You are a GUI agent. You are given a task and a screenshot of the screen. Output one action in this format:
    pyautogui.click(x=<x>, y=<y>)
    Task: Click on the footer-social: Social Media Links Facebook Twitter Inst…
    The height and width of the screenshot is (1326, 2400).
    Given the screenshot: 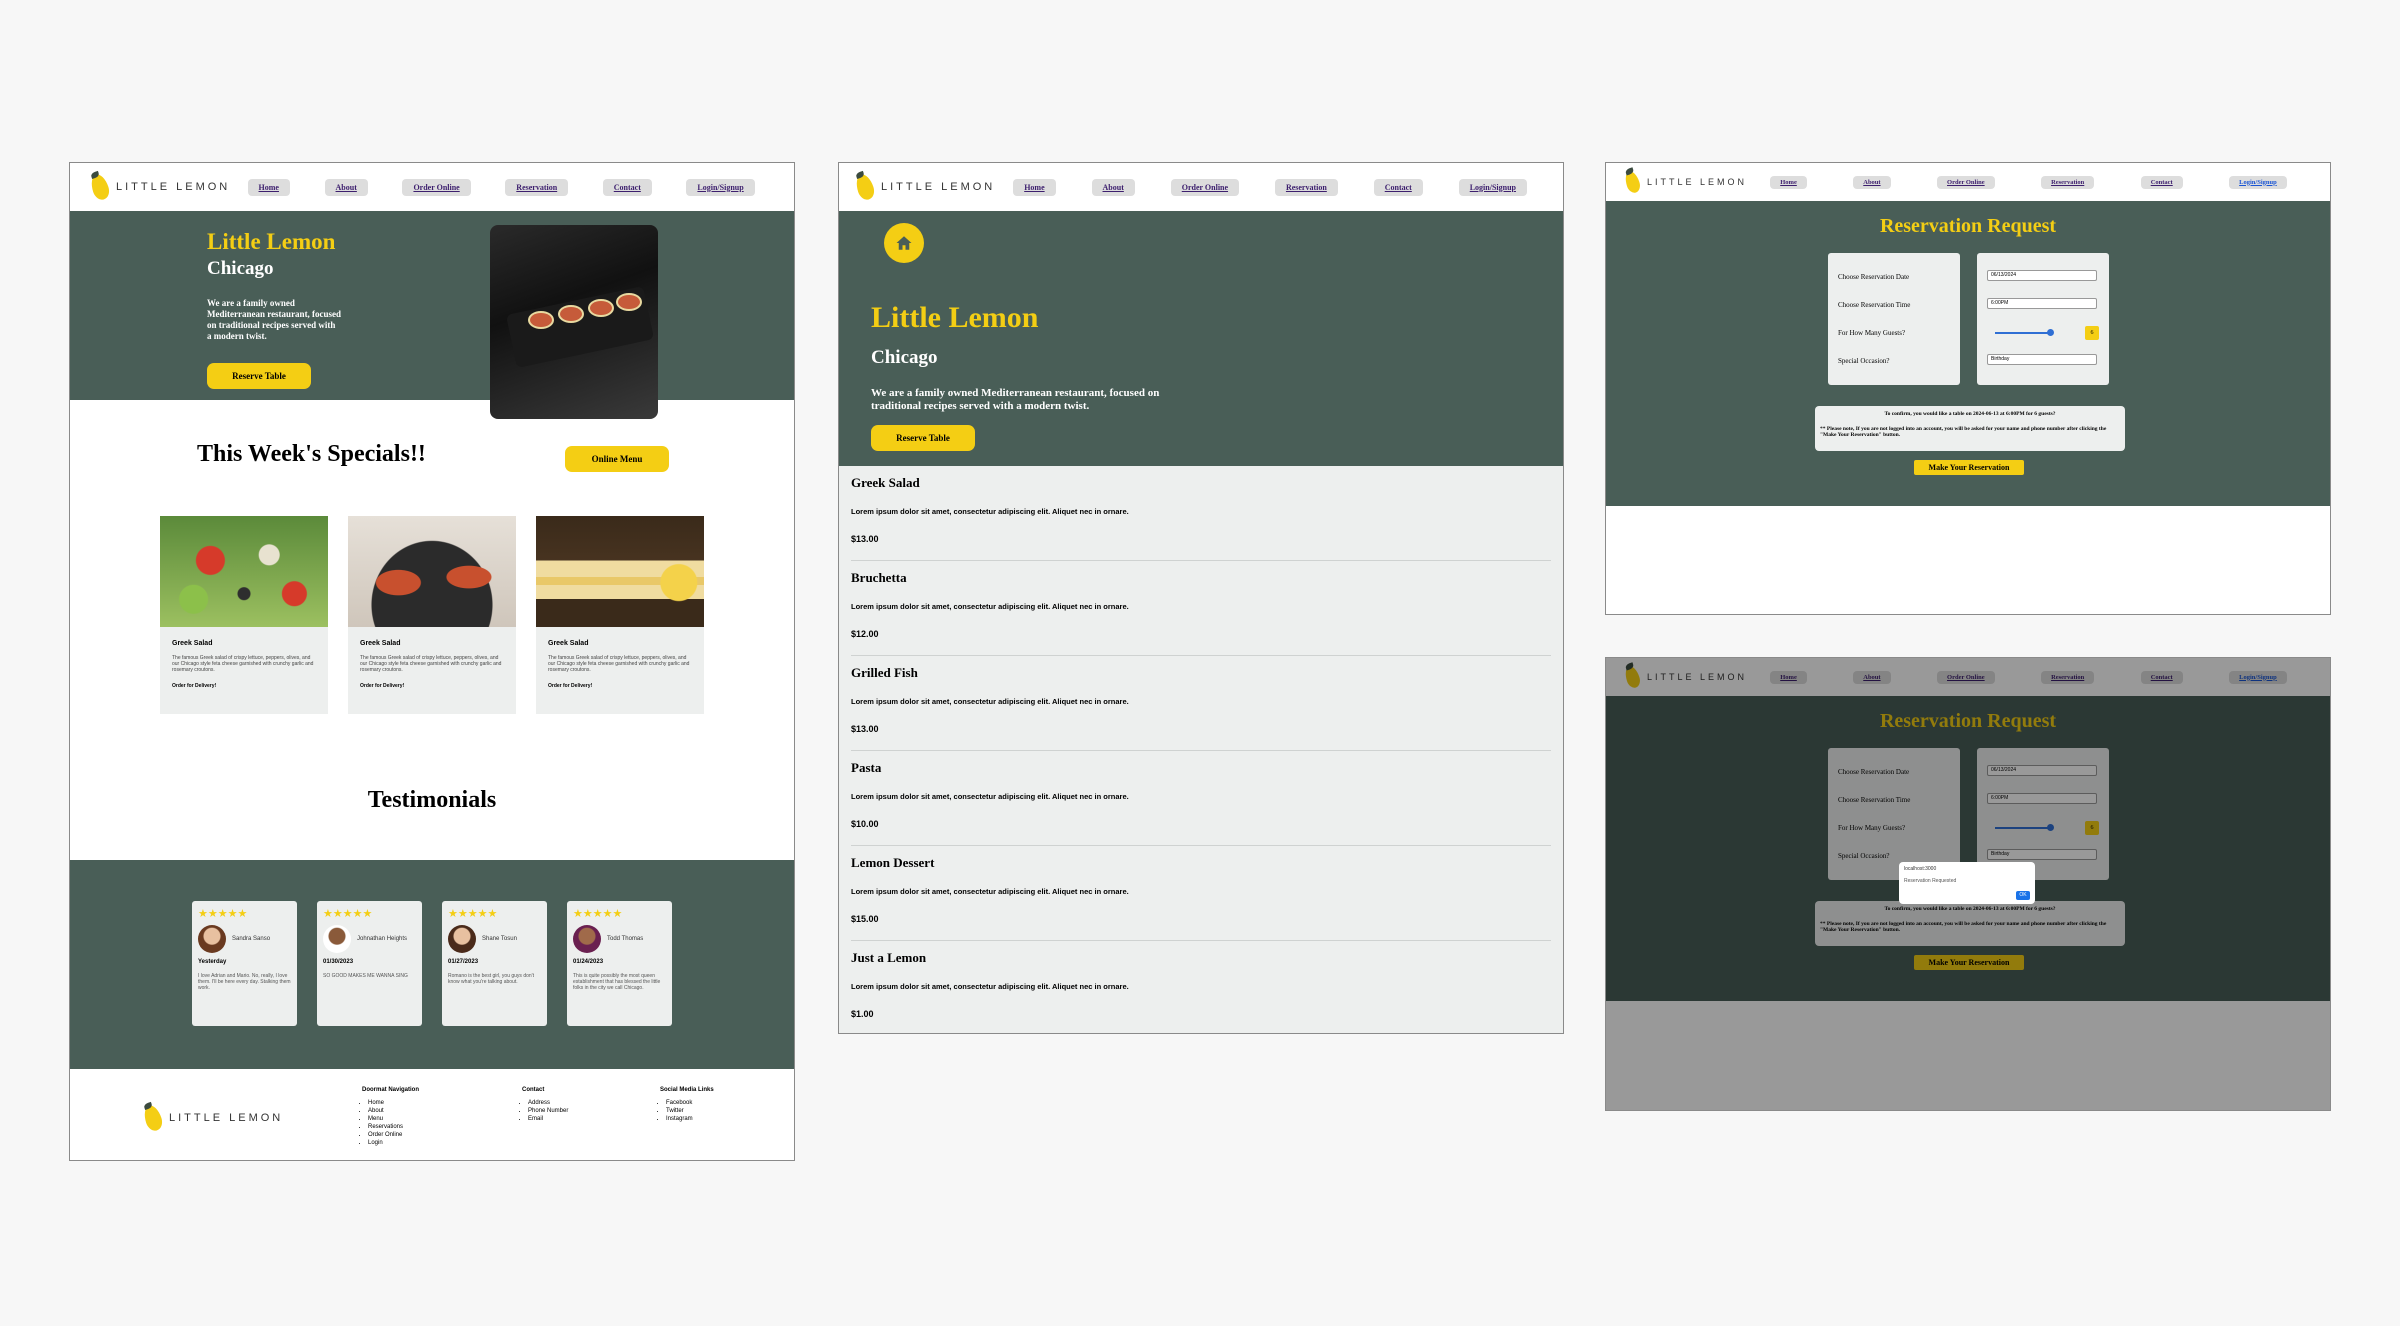 What is the action you would take?
    pyautogui.click(x=687, y=1105)
    